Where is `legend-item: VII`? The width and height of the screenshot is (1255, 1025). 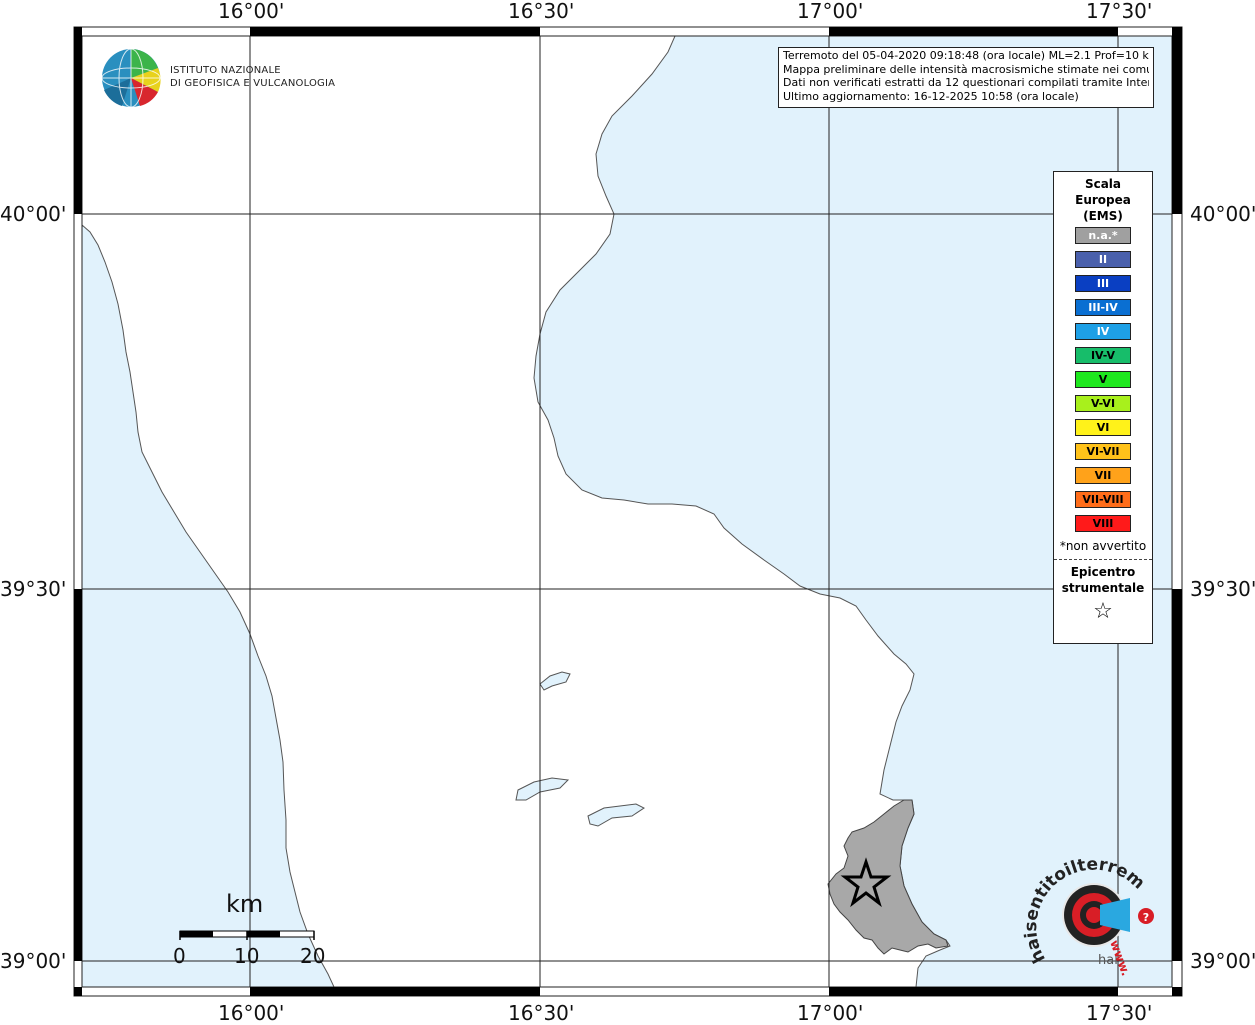
legend-item: VII is located at coordinates (1103, 475).